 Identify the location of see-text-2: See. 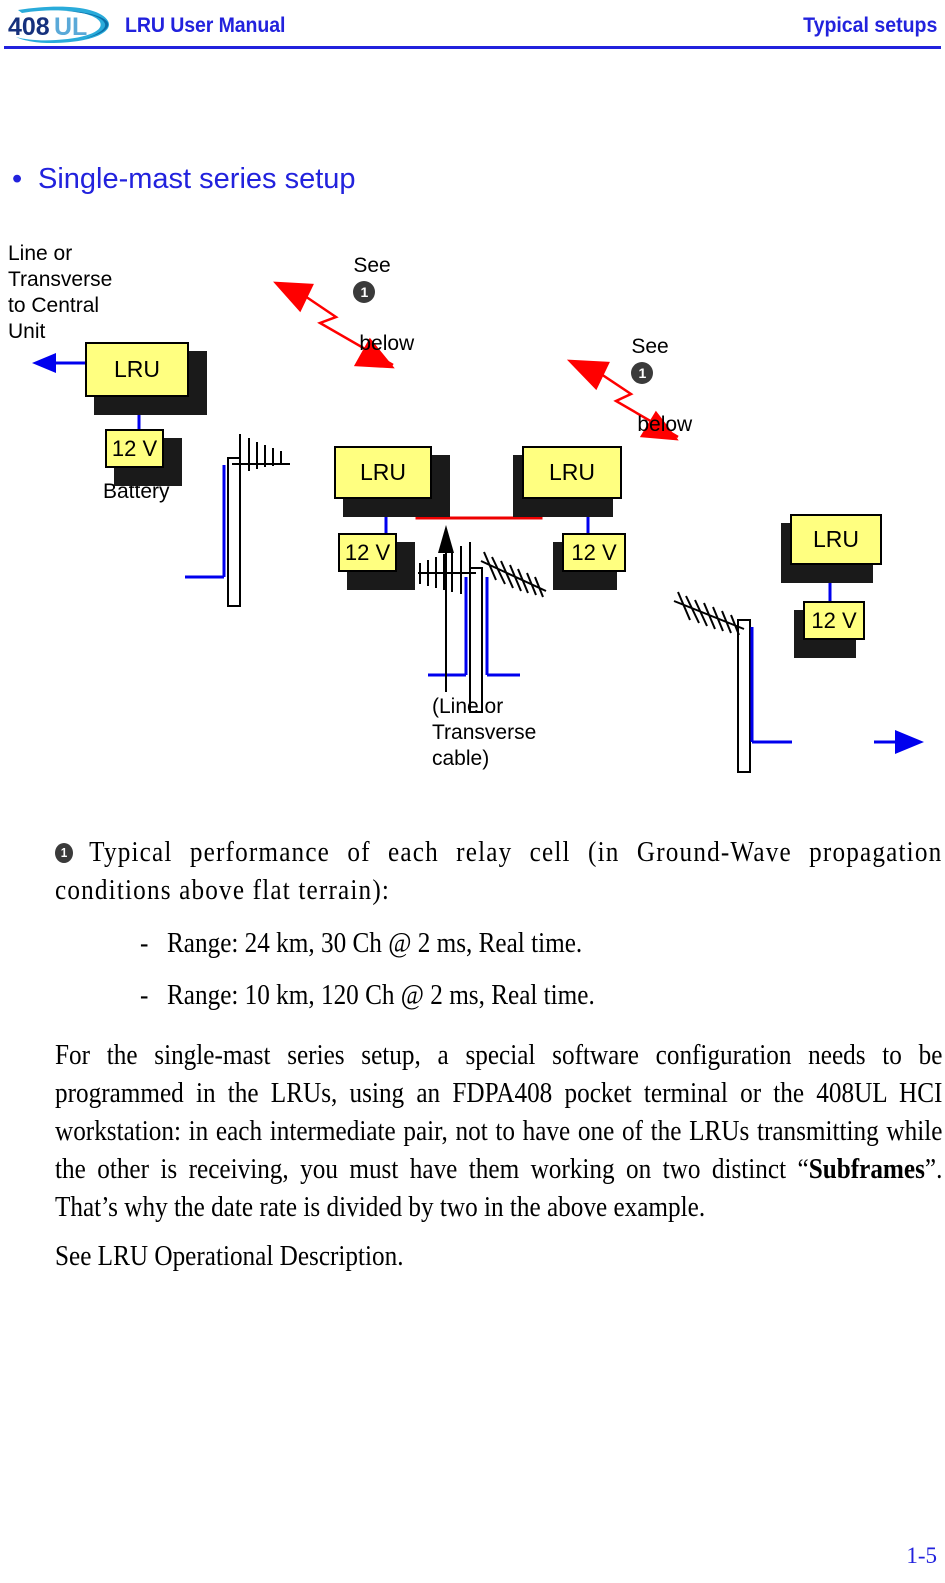
(650, 346).